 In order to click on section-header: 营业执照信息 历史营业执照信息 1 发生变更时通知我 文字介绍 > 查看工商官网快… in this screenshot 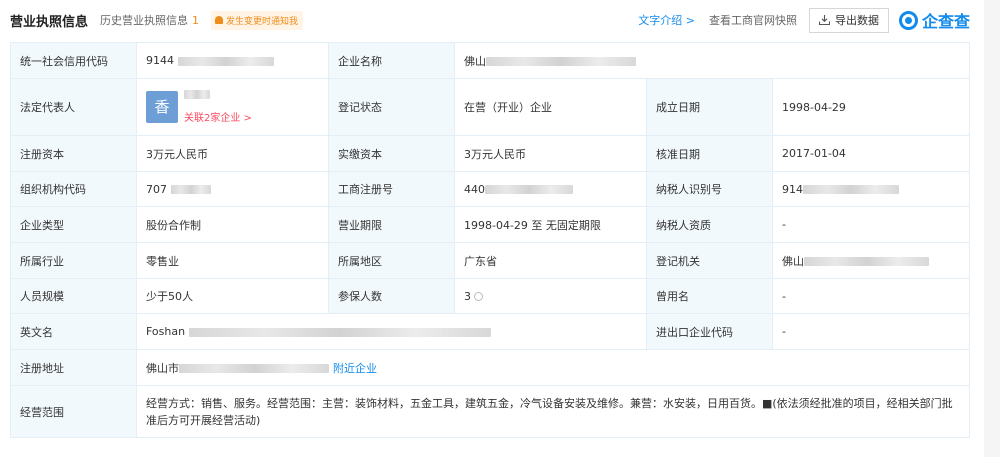, I will do `click(490, 20)`.